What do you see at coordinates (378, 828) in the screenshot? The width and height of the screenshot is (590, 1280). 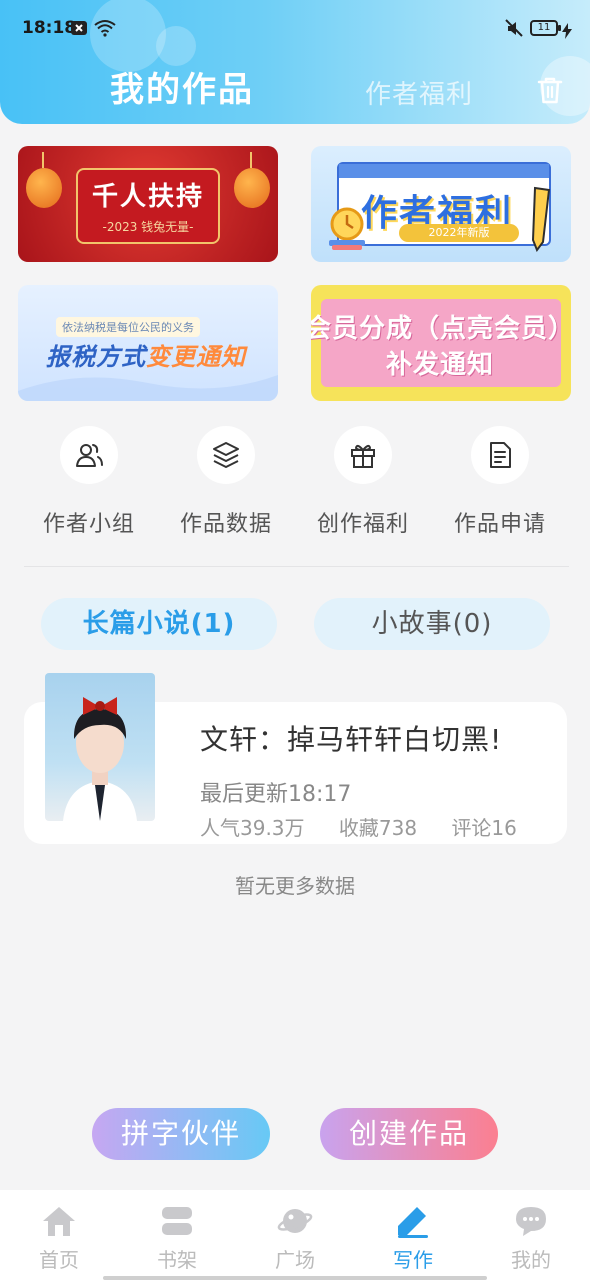 I see `work-favorites: 收藏738` at bounding box center [378, 828].